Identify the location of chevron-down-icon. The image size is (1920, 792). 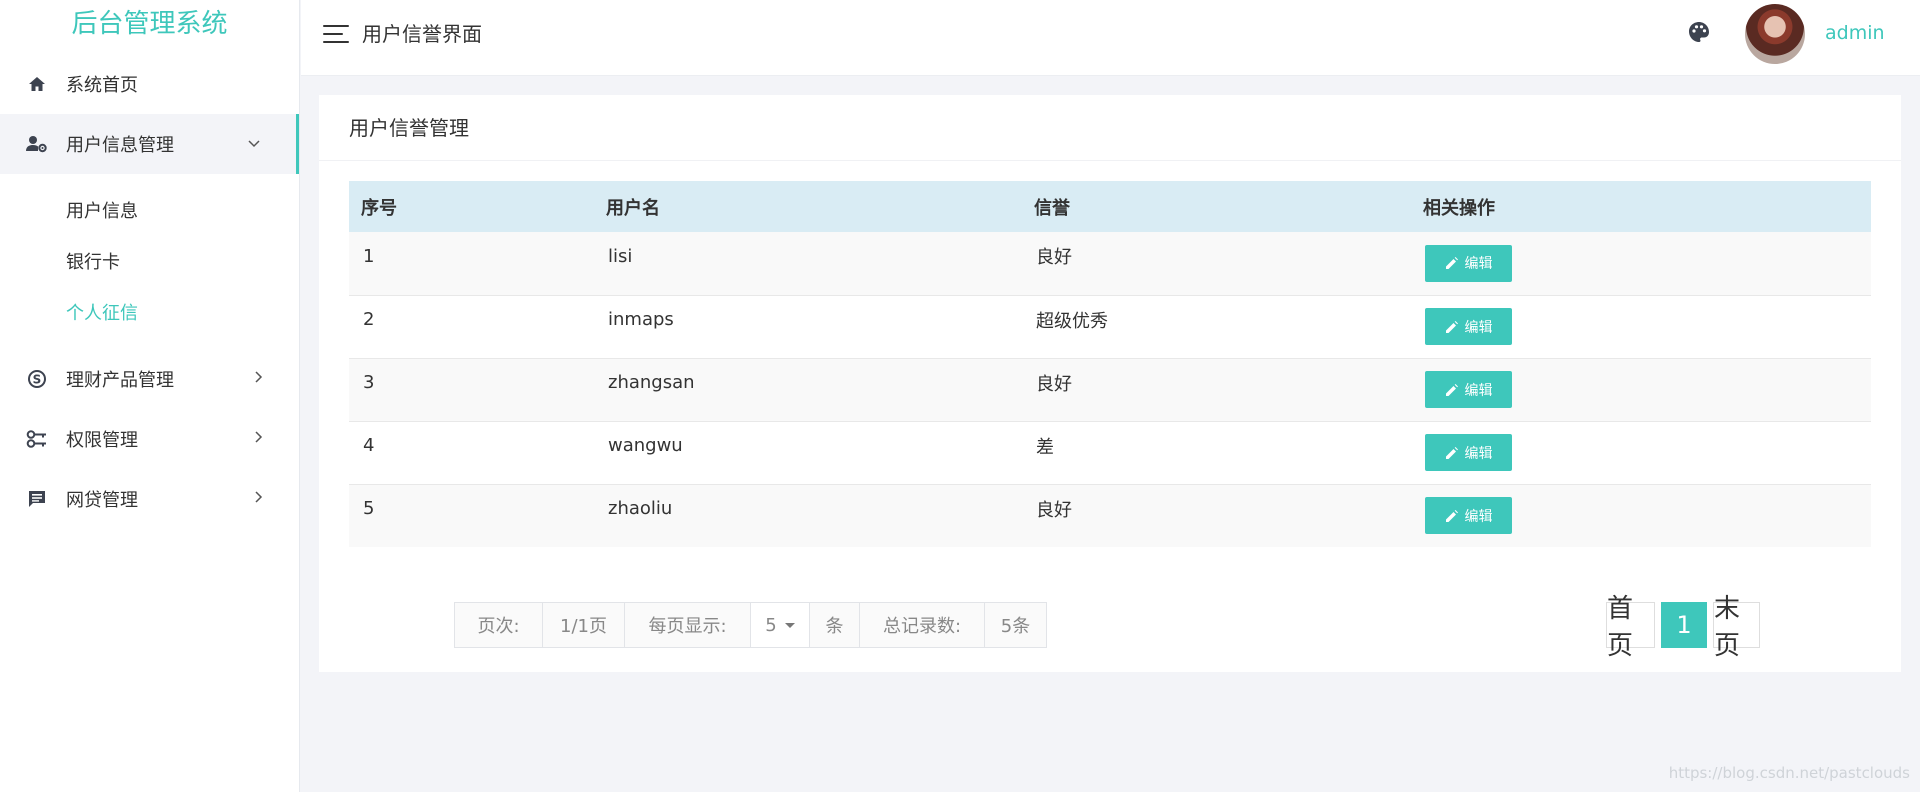
(254, 144).